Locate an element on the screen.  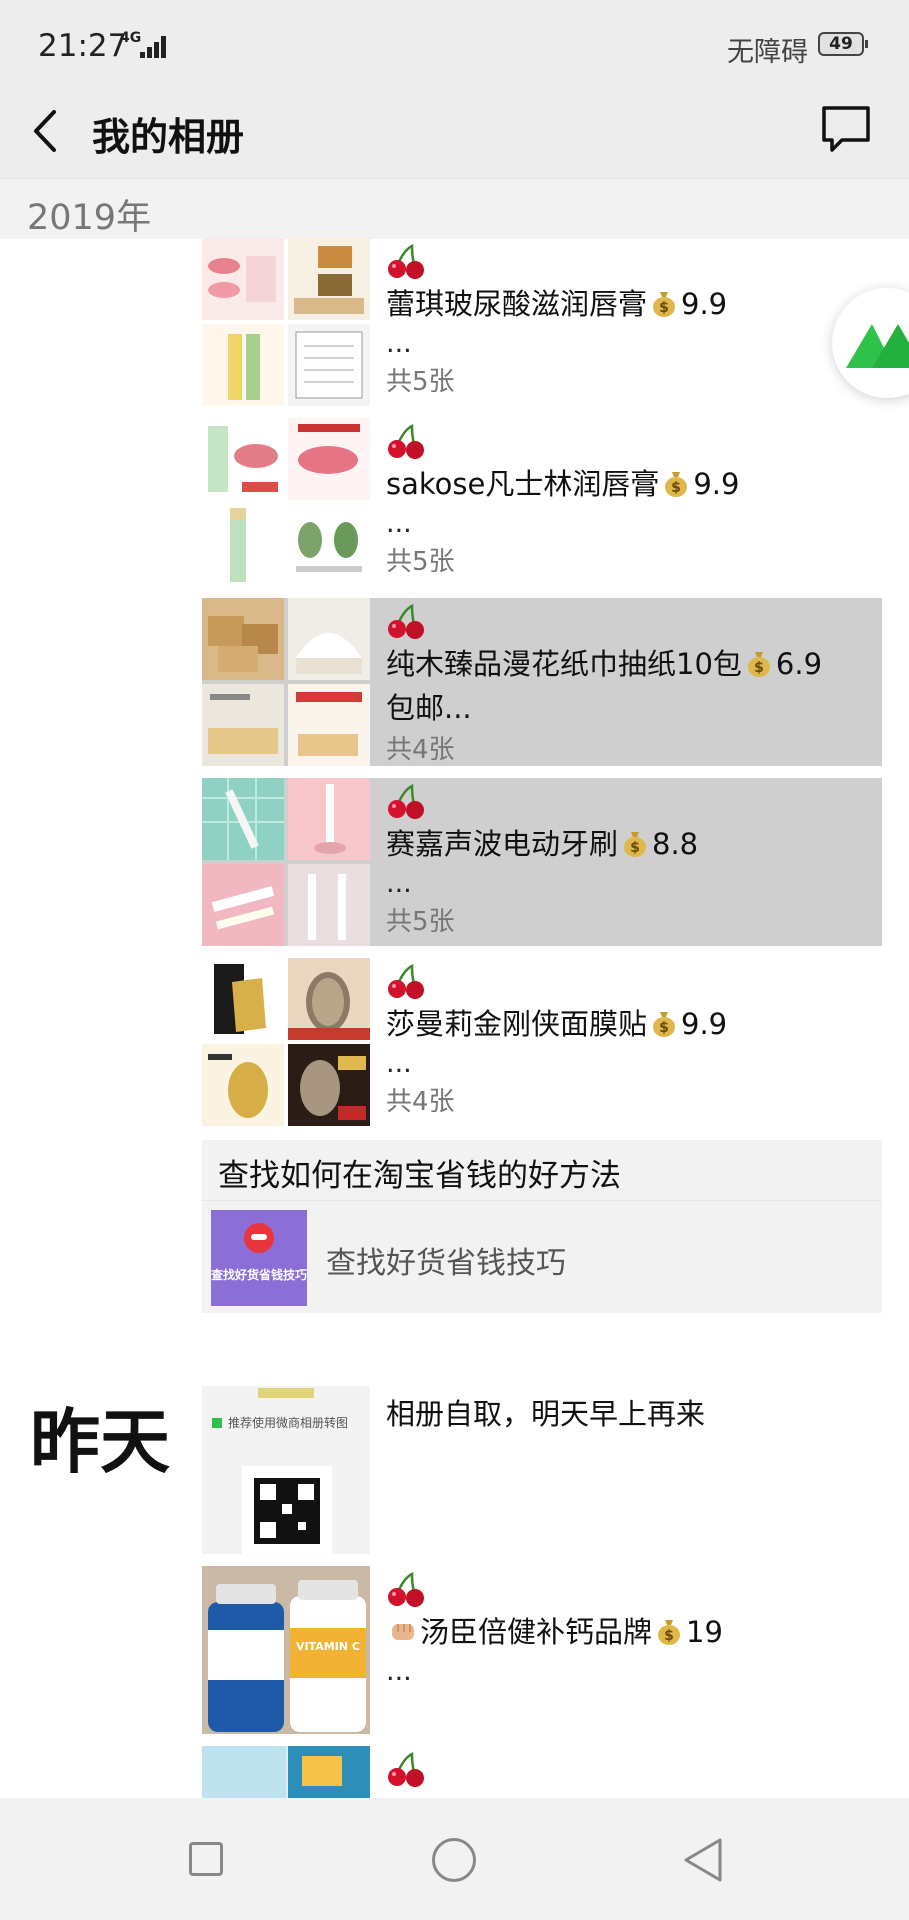
signal-icon is located at coordinates (154, 47).